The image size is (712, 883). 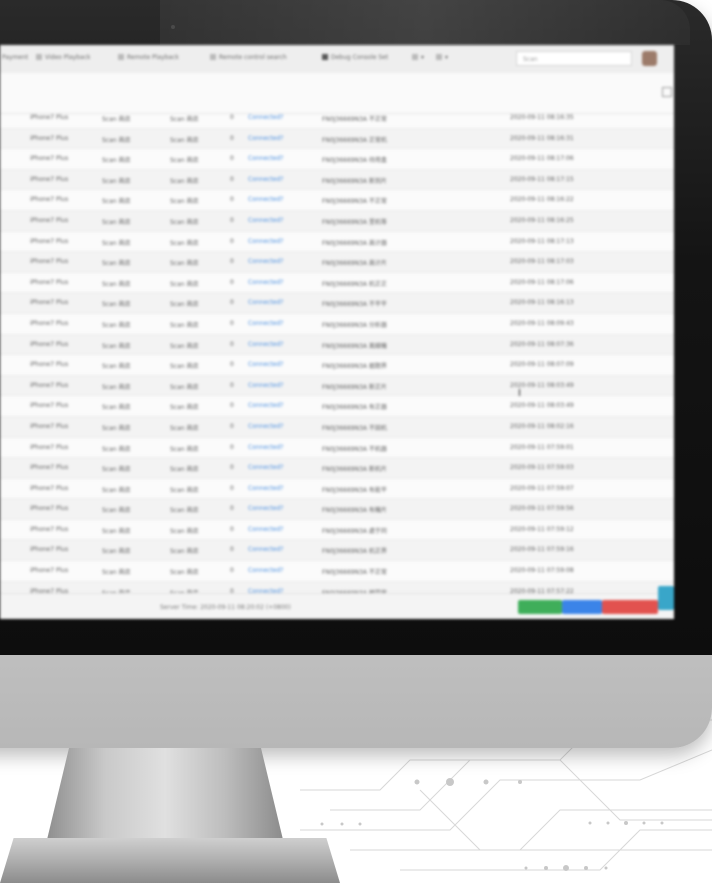 What do you see at coordinates (173, 27) in the screenshot?
I see `camera-dot` at bounding box center [173, 27].